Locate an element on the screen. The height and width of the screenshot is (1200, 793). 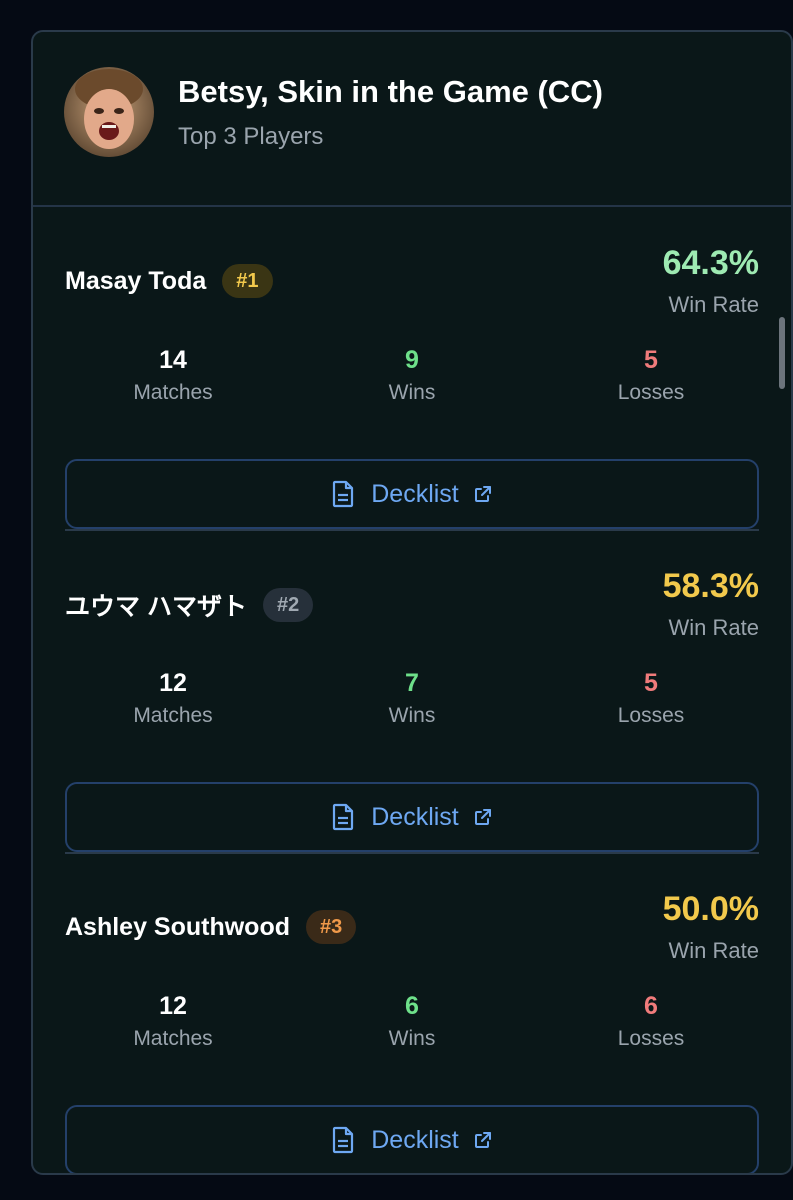
player-name: Ashley Southwood is located at coordinates (177, 926).